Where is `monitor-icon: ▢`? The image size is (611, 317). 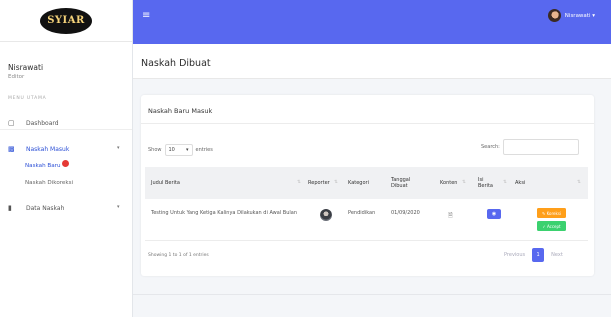 monitor-icon: ▢ is located at coordinates (11, 123).